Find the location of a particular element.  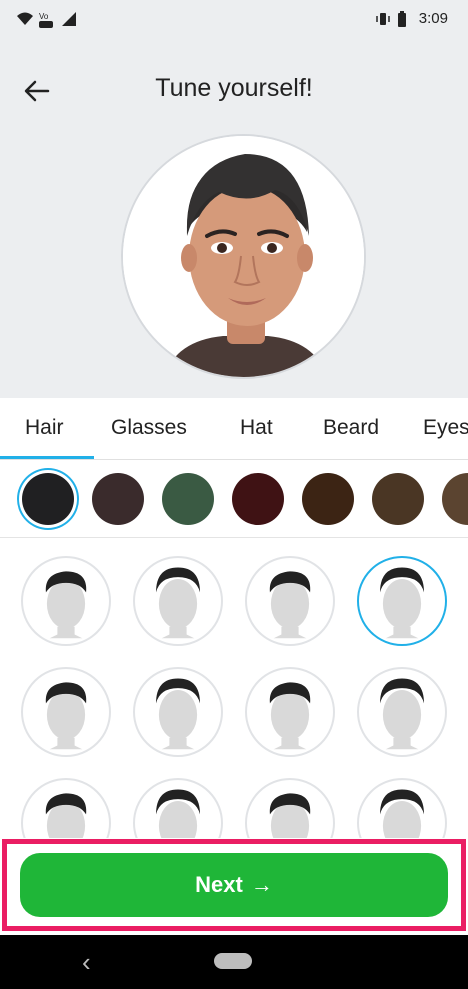

battery-icon is located at coordinates (405, 18).